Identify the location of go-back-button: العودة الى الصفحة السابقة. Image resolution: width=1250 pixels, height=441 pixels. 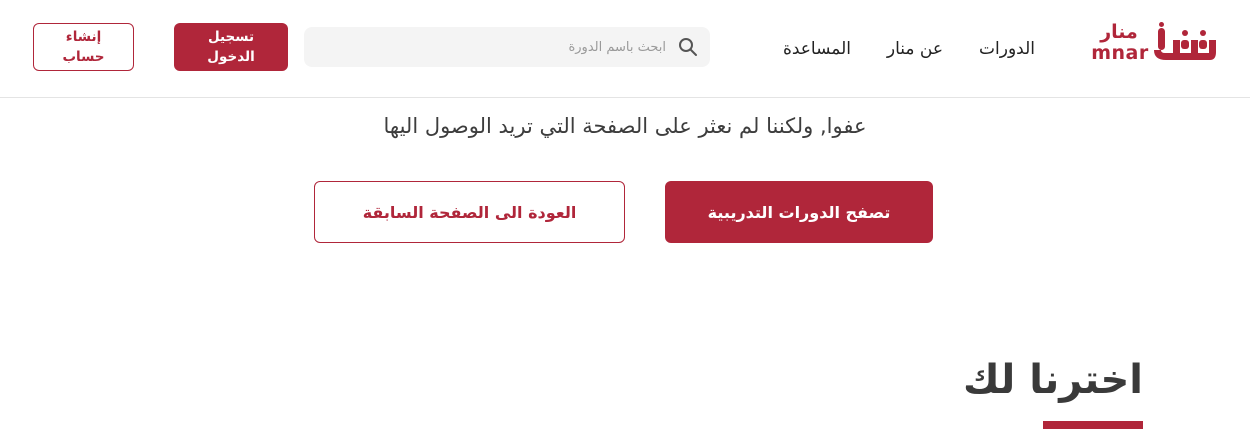
(469, 212).